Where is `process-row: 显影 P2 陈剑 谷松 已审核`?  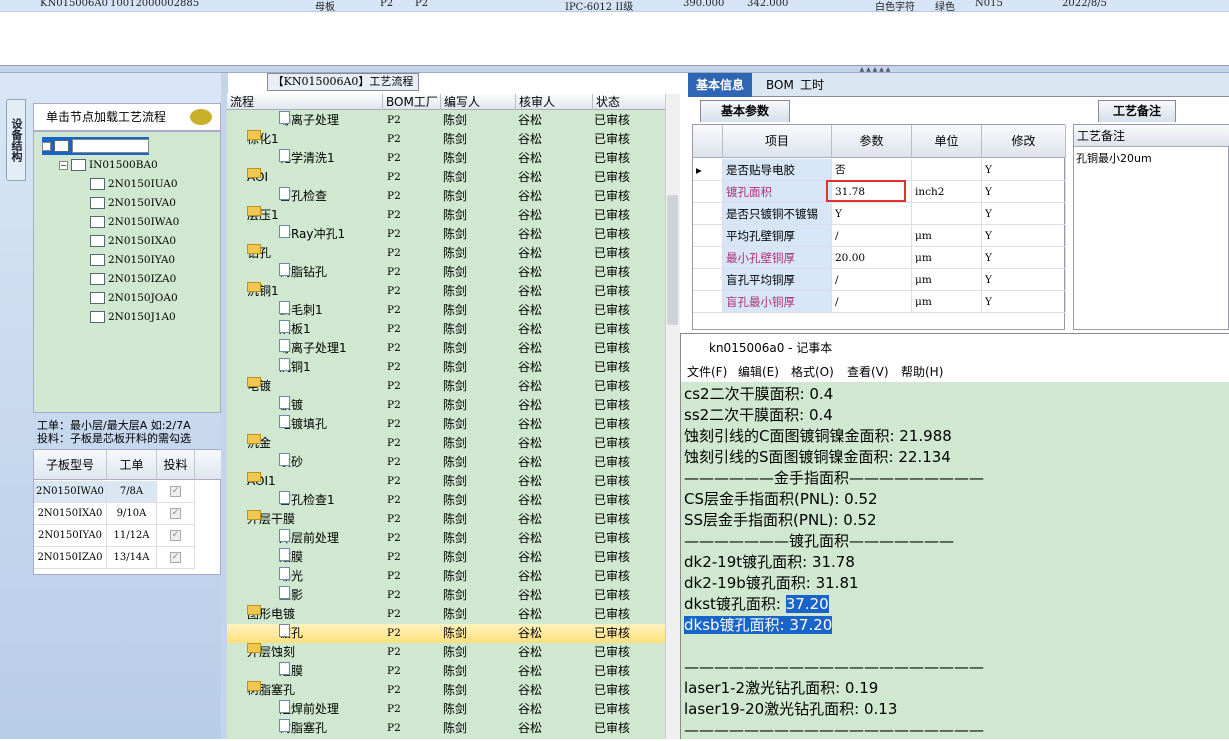 process-row: 显影 P2 陈剑 谷松 已审核 is located at coordinates (446, 595).